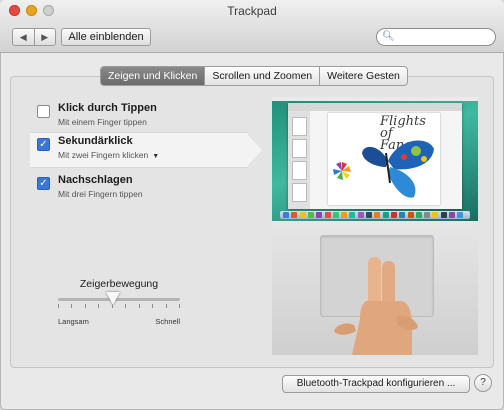  Describe the element at coordinates (108, 155) in the screenshot. I see `secondary-click-popup: Mit zwei Fingern klicken ▼` at that location.